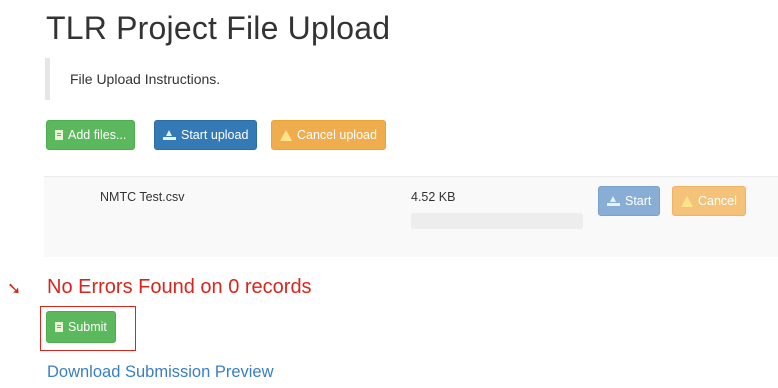  I want to click on file-start-label: Start, so click(638, 201).